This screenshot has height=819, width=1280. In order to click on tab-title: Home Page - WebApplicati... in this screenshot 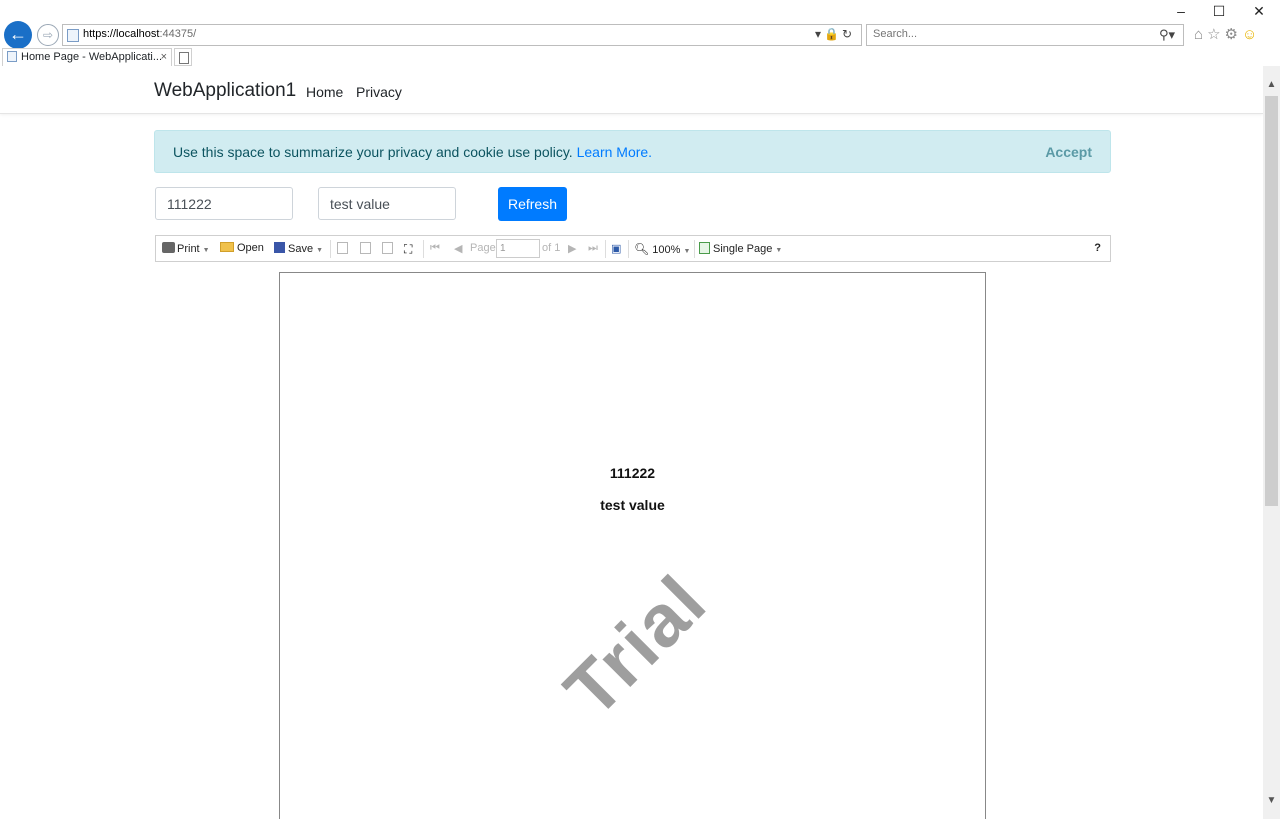, I will do `click(92, 57)`.